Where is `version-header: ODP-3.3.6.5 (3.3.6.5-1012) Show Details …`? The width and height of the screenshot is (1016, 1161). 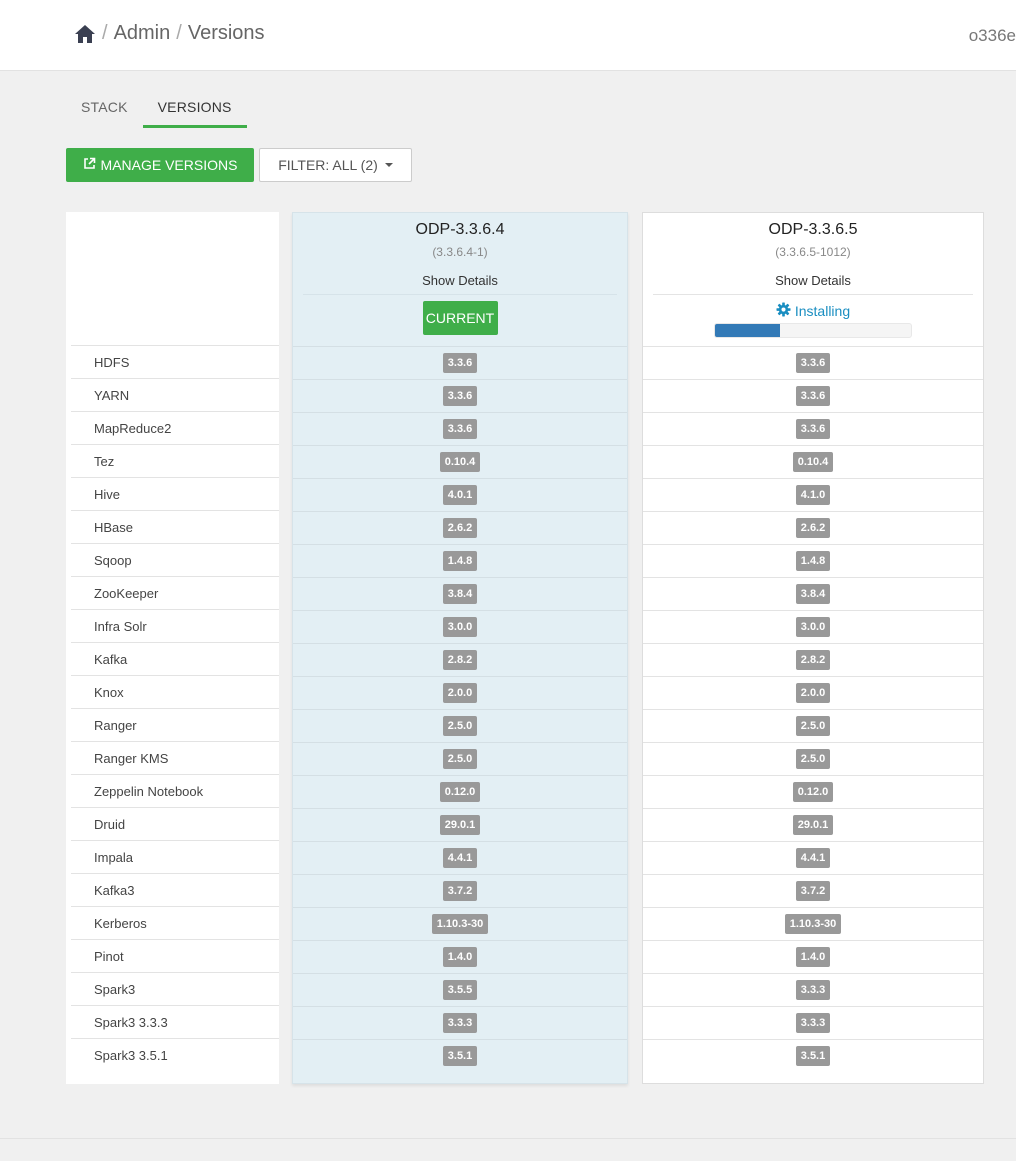 version-header: ODP-3.3.6.5 (3.3.6.5-1012) Show Details … is located at coordinates (813, 279).